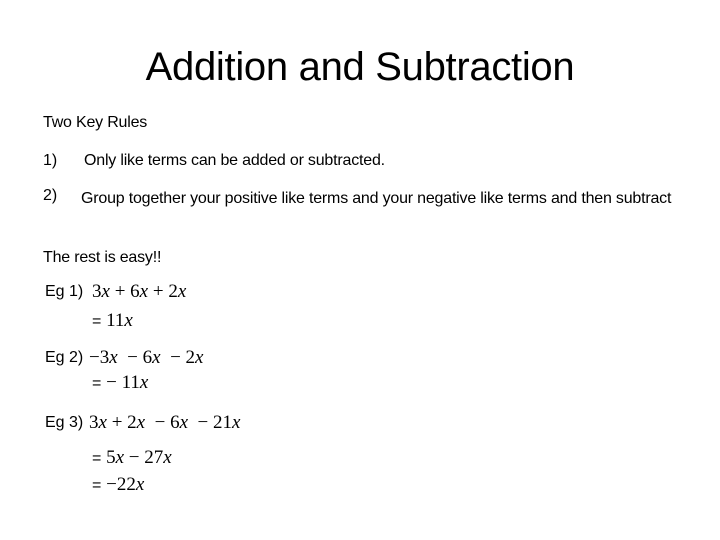  I want to click on example-1-expression: 3x + 6x + 2x, so click(139, 291).